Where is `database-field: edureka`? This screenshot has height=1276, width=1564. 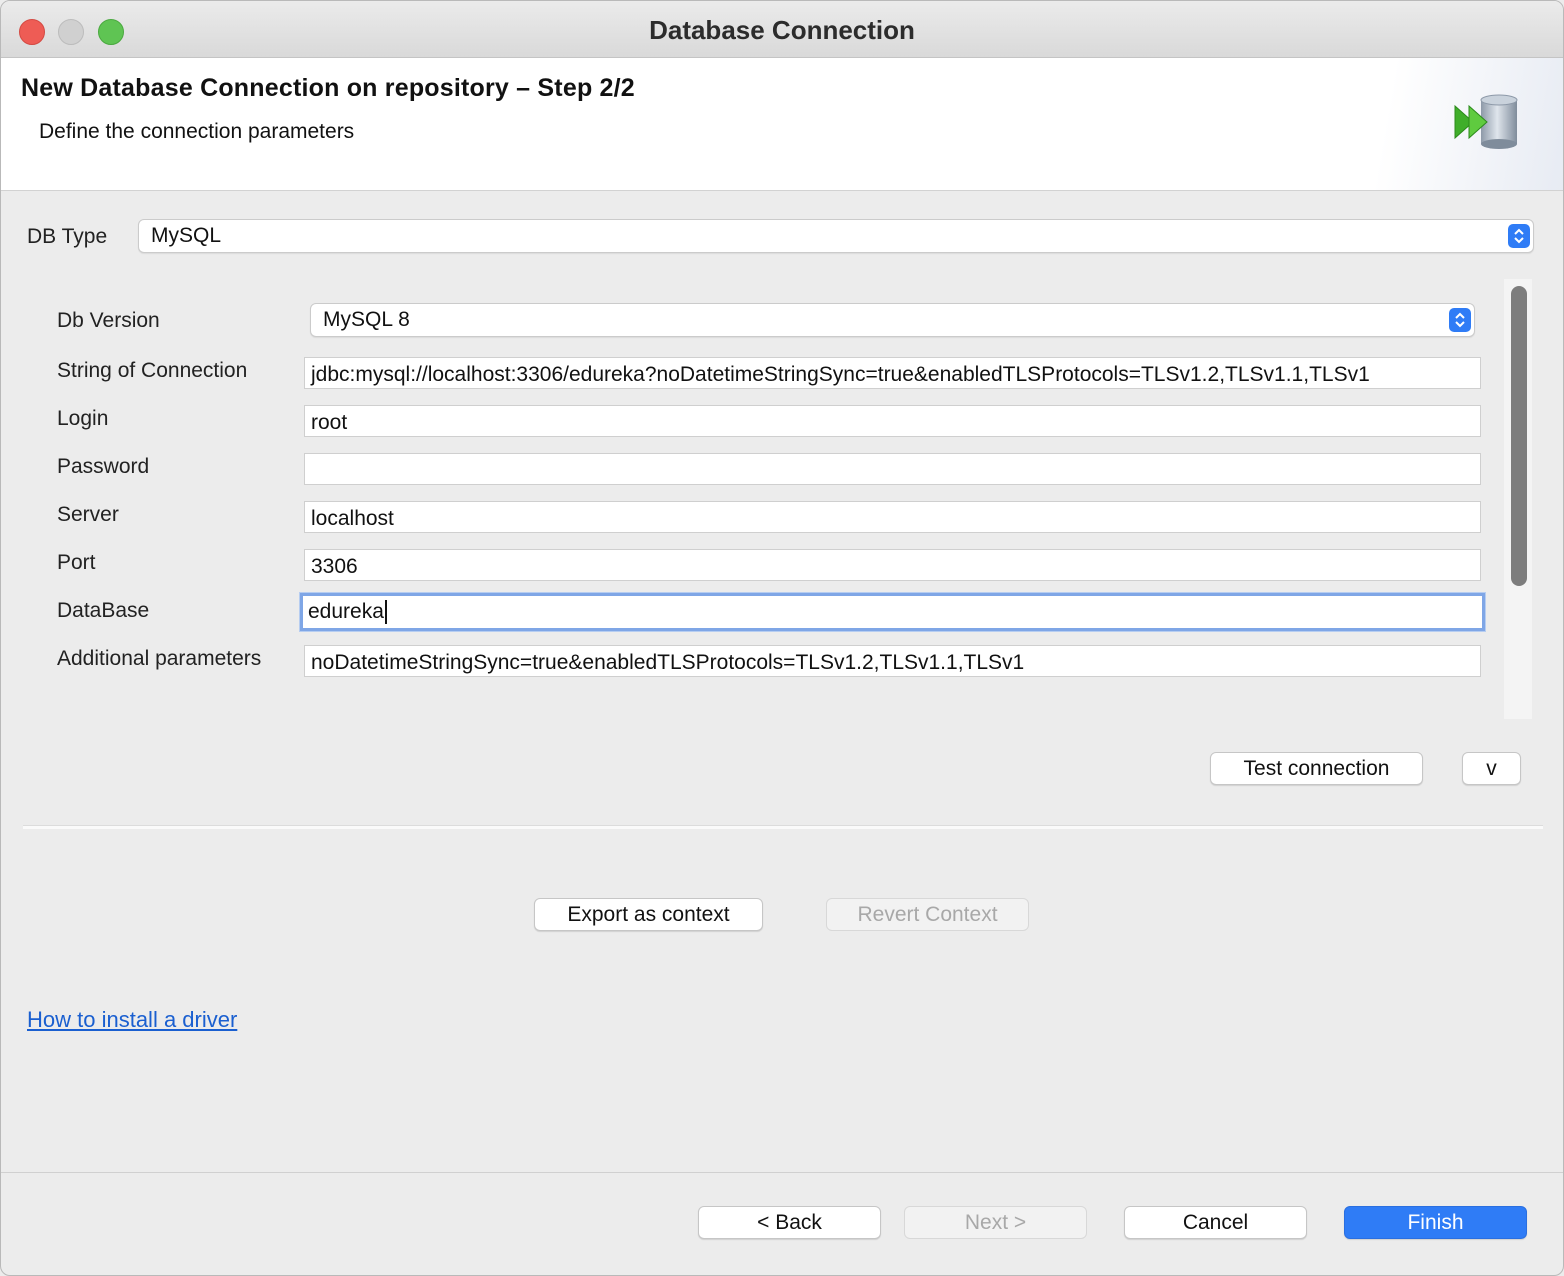
database-field: edureka is located at coordinates (892, 612).